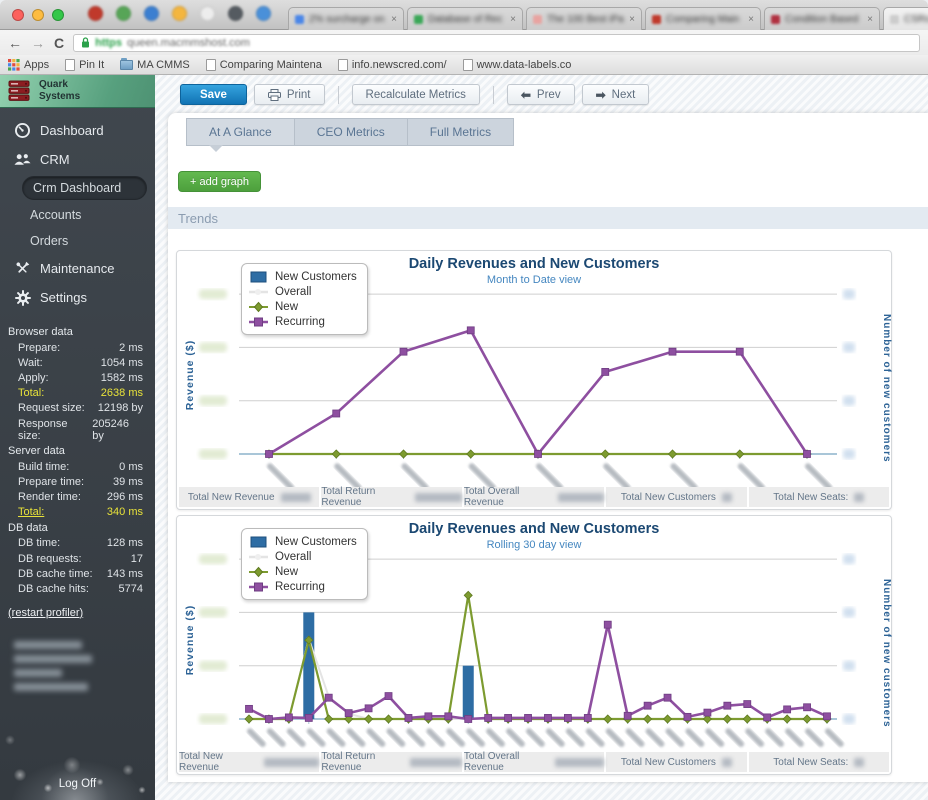  I want to click on browser-tab: CSRs T×, so click(905, 18).